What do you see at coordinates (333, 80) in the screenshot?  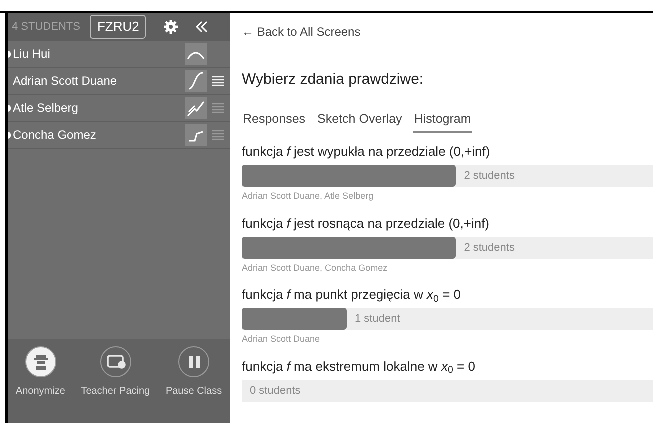 I see `question-title: Wybierz zdania prawdziwe:` at bounding box center [333, 80].